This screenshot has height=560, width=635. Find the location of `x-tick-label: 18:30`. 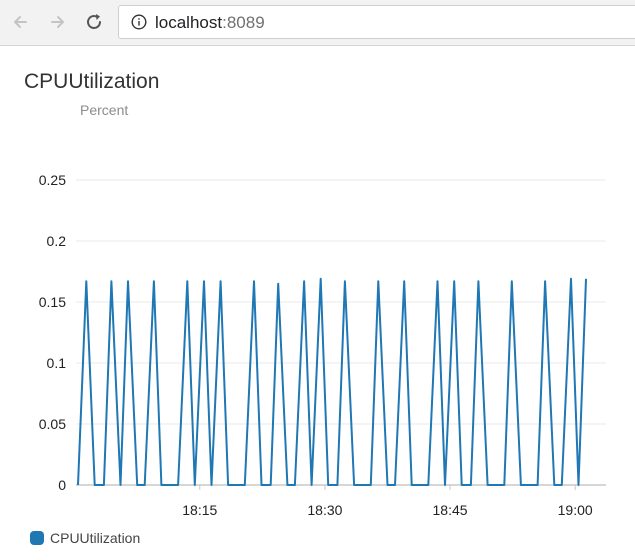

x-tick-label: 18:30 is located at coordinates (324, 510).